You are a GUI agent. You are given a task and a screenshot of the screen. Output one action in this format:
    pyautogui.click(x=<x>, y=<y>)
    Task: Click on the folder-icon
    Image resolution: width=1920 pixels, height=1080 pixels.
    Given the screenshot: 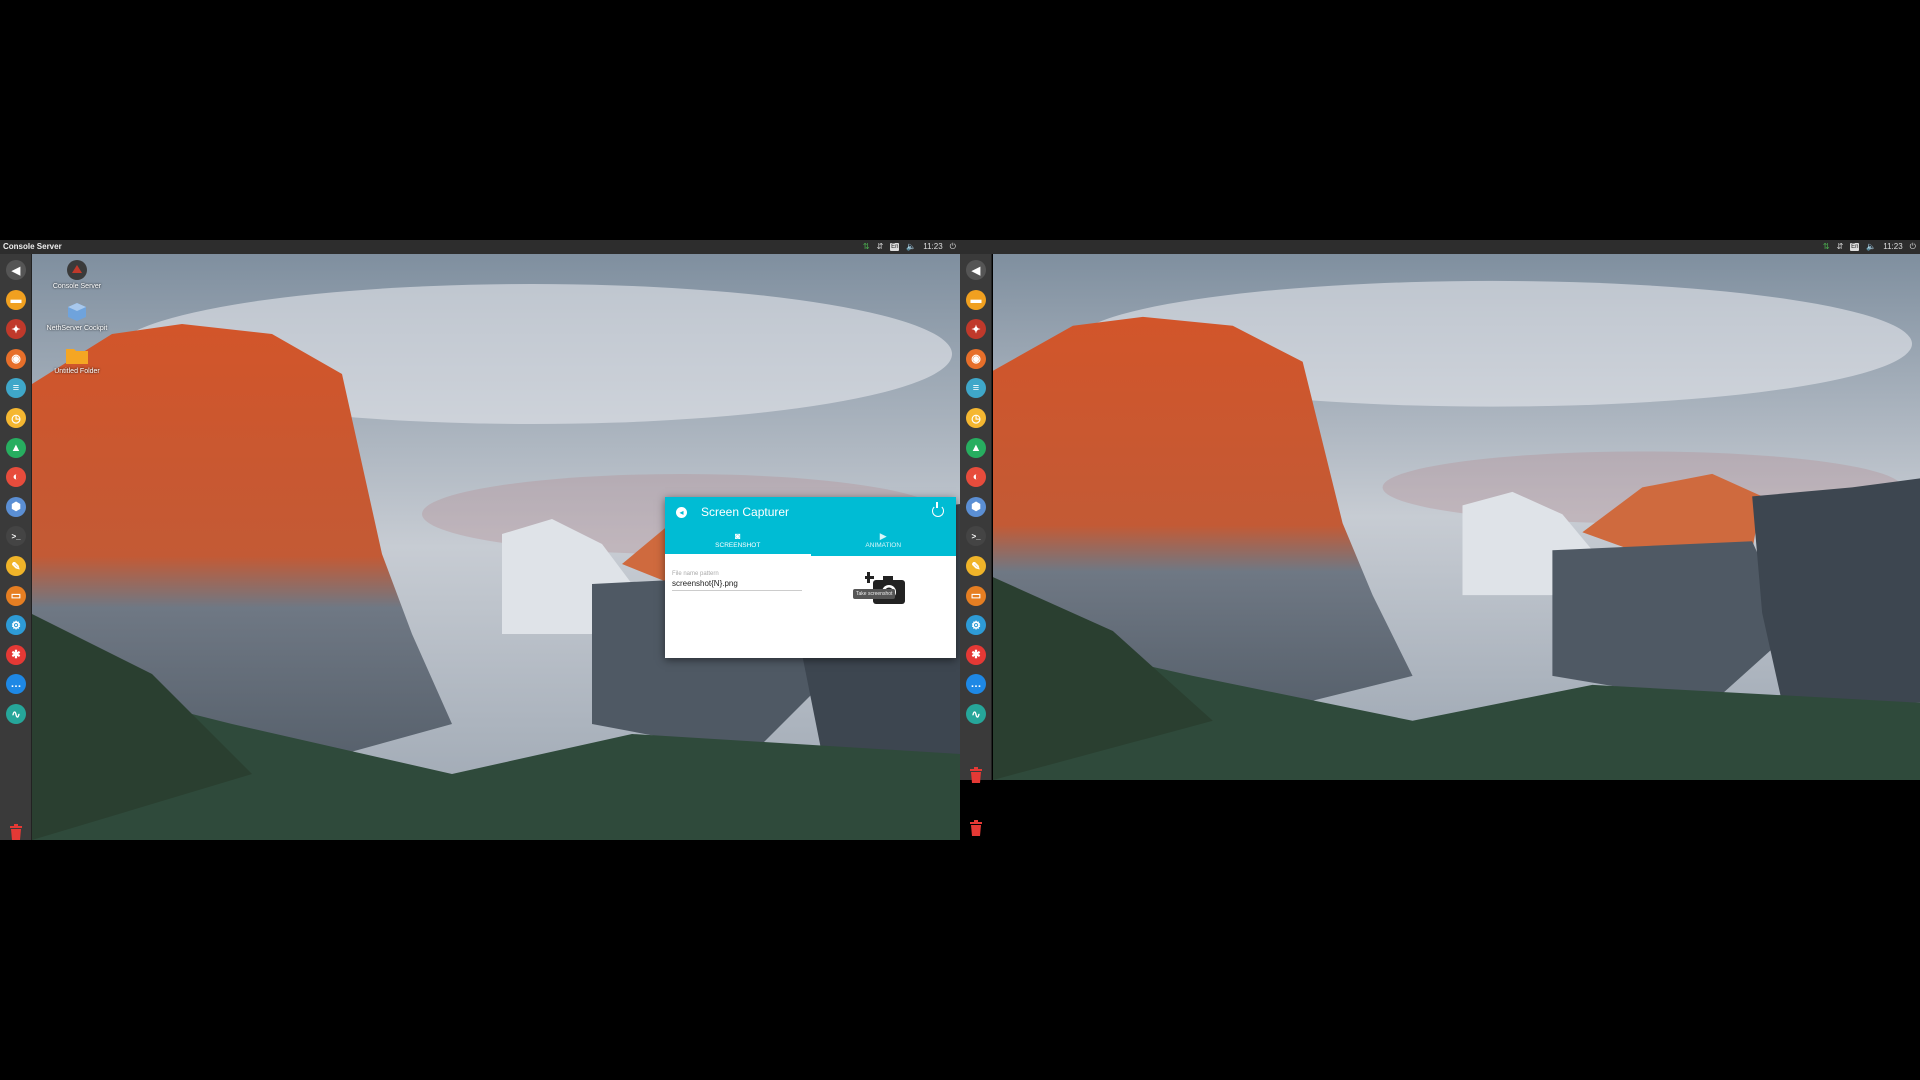 What is the action you would take?
    pyautogui.click(x=77, y=355)
    